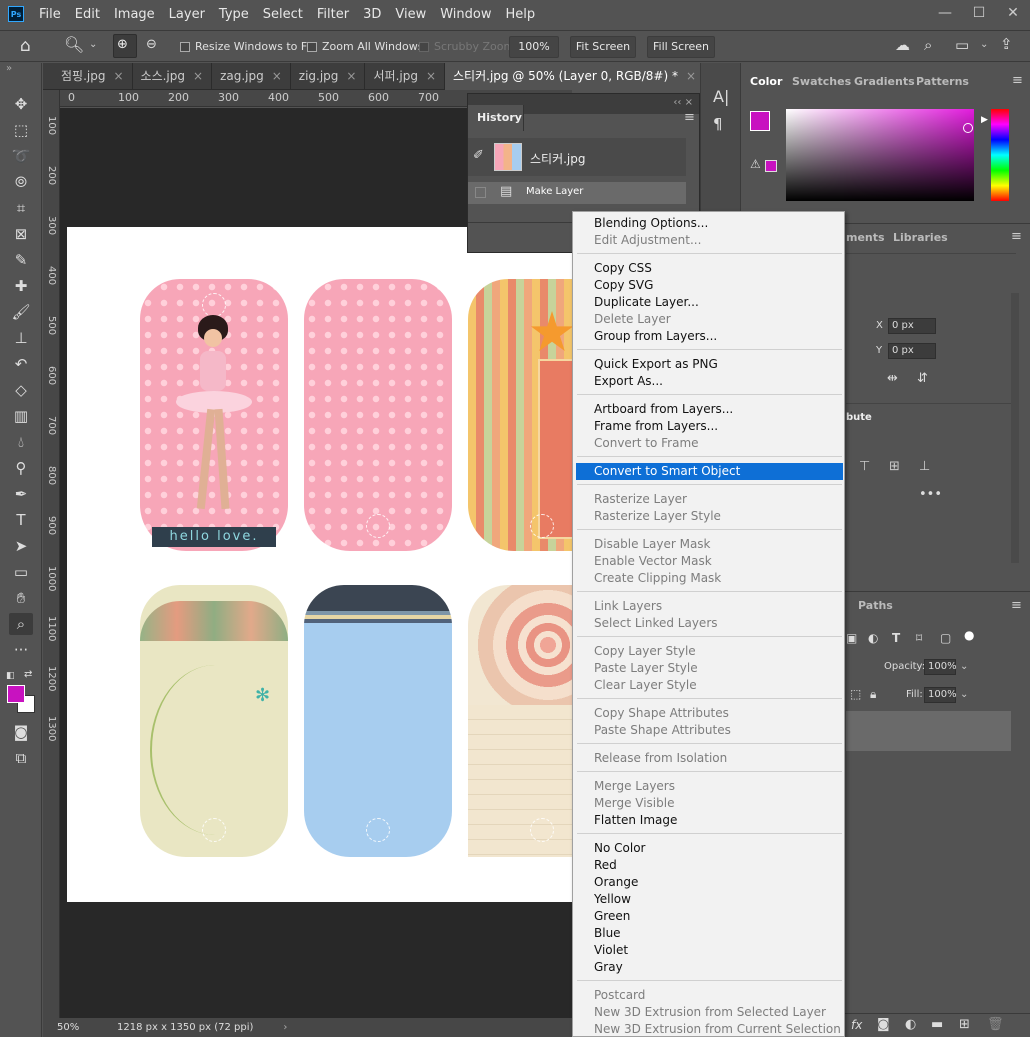 The height and width of the screenshot is (1037, 1030). What do you see at coordinates (1013, 14) in the screenshot?
I see `close-icon: ✕` at bounding box center [1013, 14].